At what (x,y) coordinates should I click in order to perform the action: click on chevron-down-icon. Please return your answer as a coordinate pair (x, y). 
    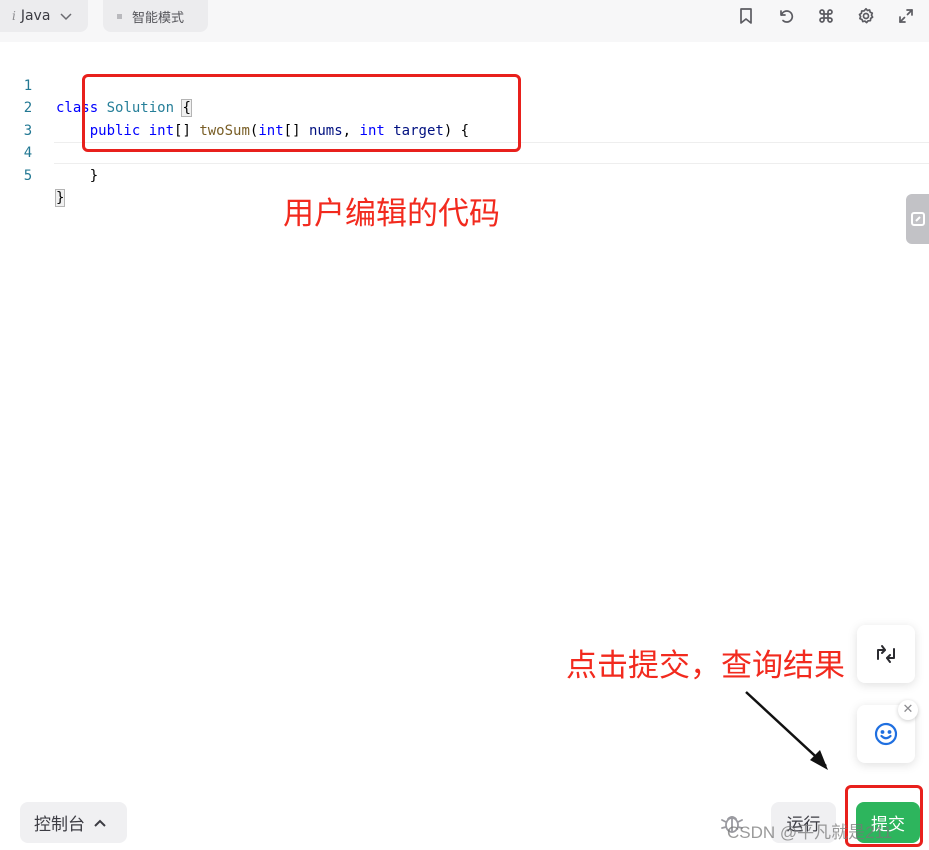
    Looking at the image, I should click on (66, 17).